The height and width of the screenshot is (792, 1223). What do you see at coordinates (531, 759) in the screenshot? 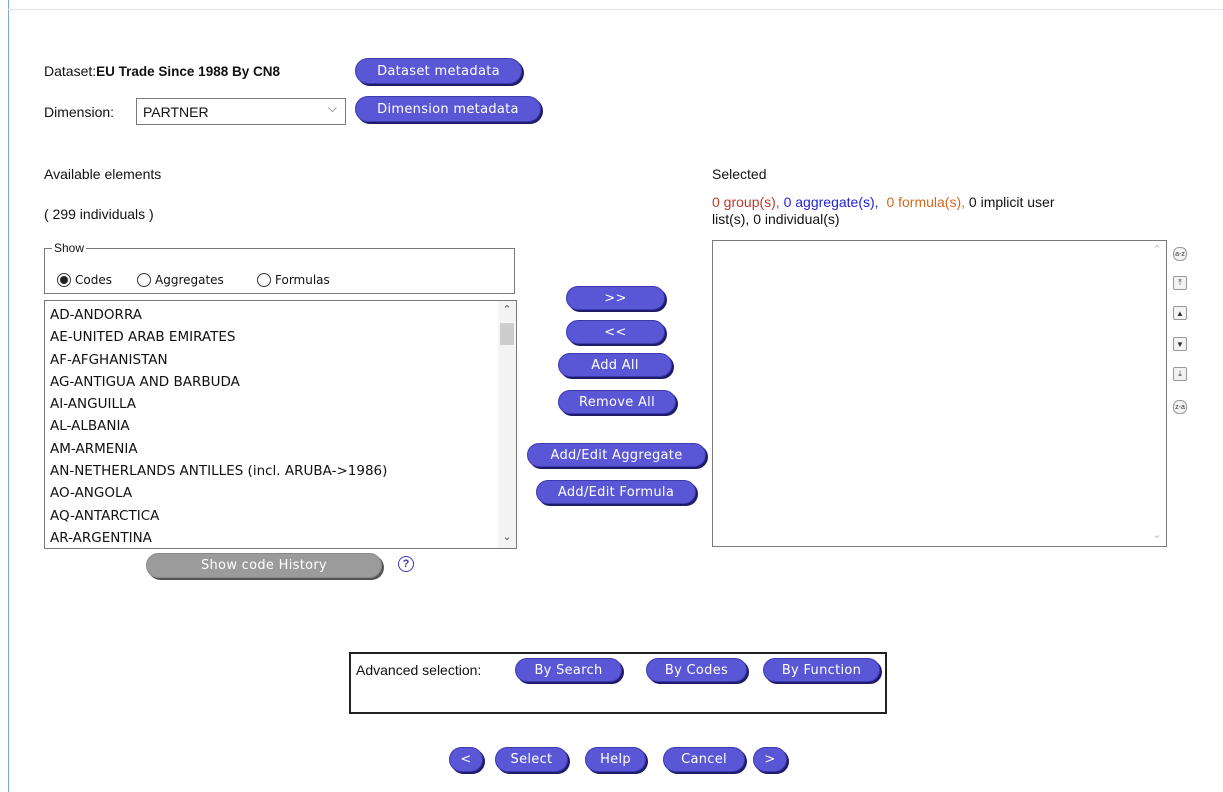
I see `select-button: Select` at bounding box center [531, 759].